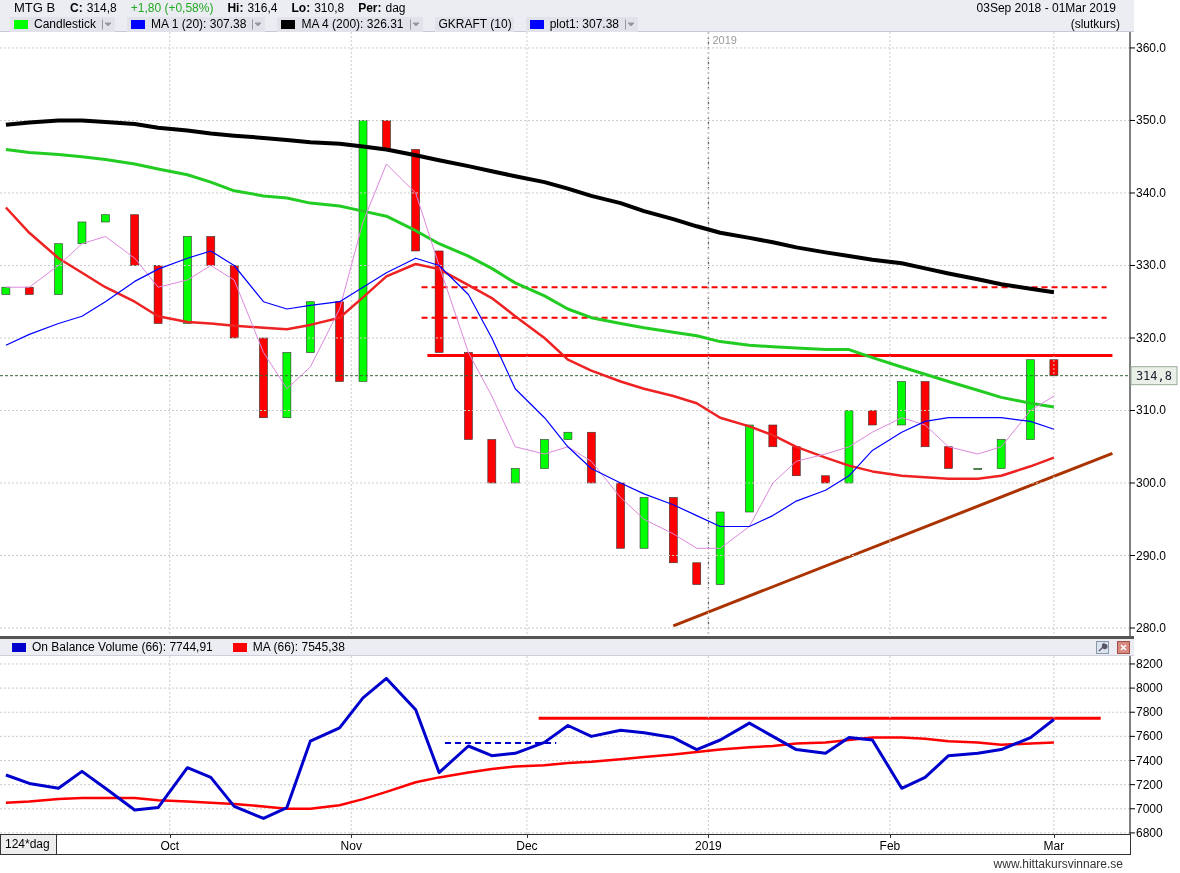  What do you see at coordinates (1151, 628) in the screenshot?
I see `axis-label: 280.0` at bounding box center [1151, 628].